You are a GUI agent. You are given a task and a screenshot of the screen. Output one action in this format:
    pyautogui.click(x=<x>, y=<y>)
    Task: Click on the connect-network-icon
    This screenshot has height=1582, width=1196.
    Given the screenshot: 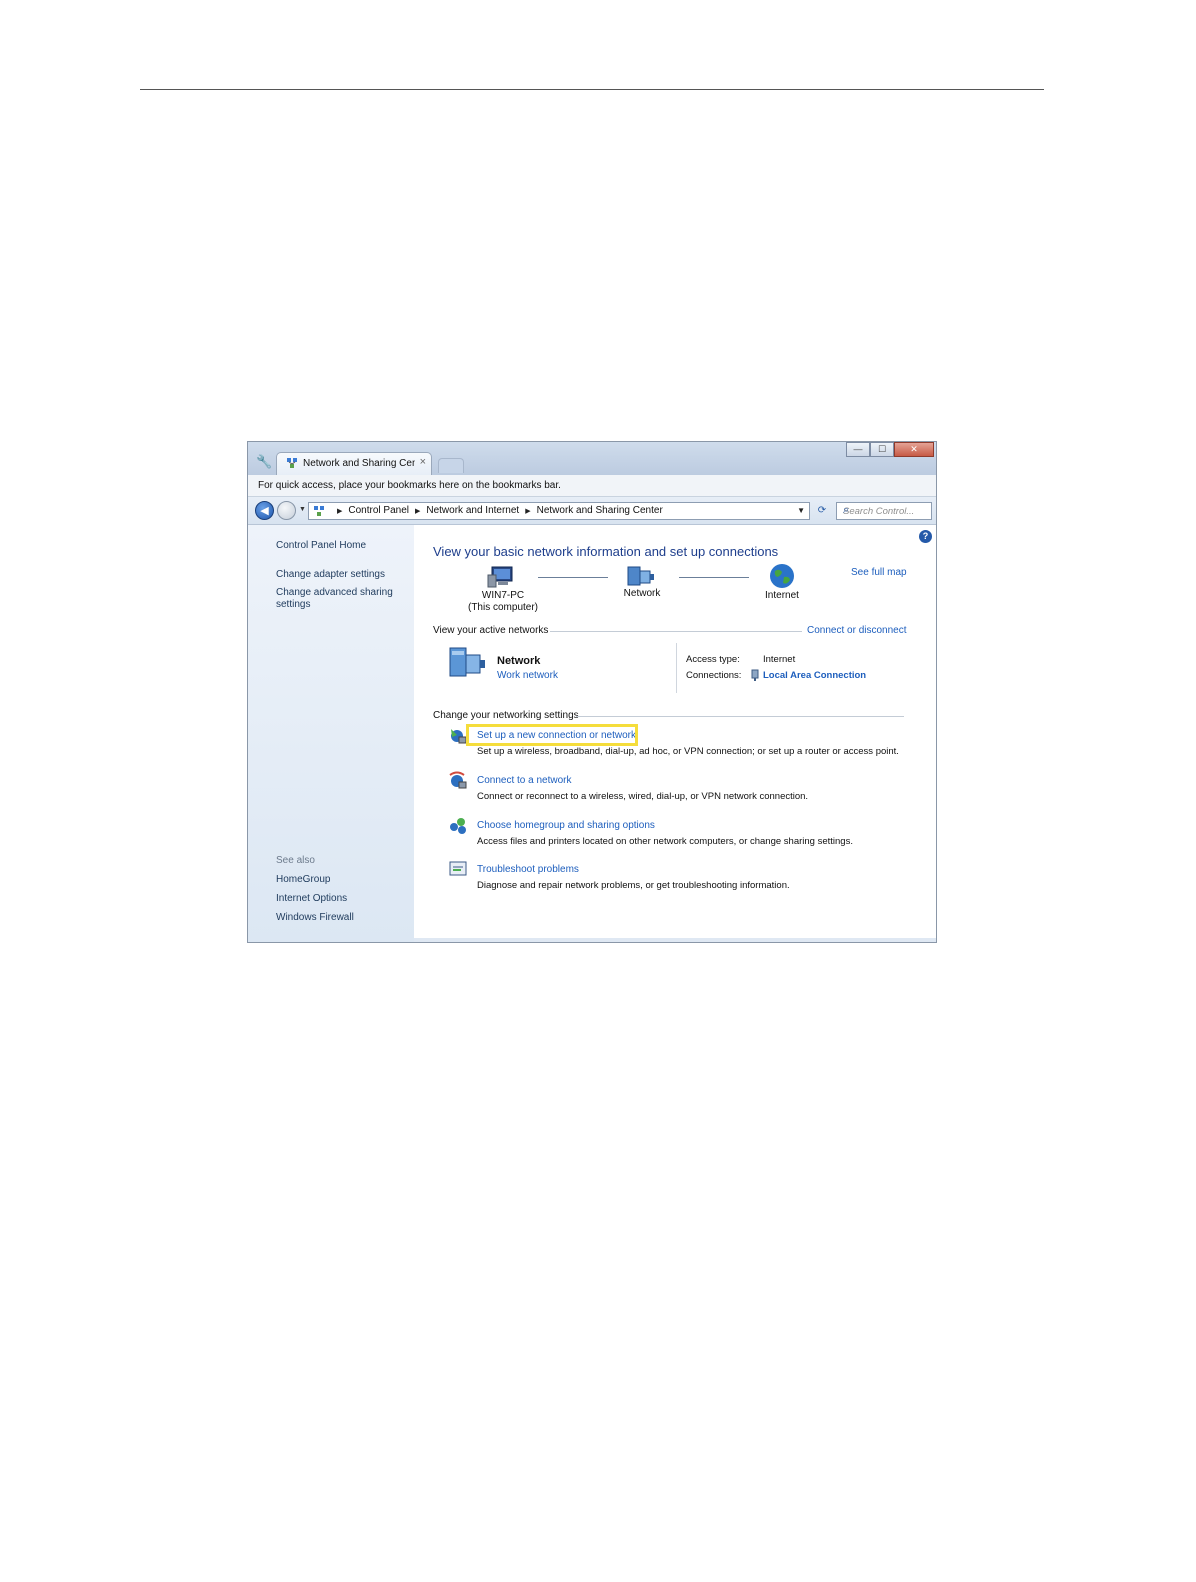 What is the action you would take?
    pyautogui.click(x=458, y=780)
    